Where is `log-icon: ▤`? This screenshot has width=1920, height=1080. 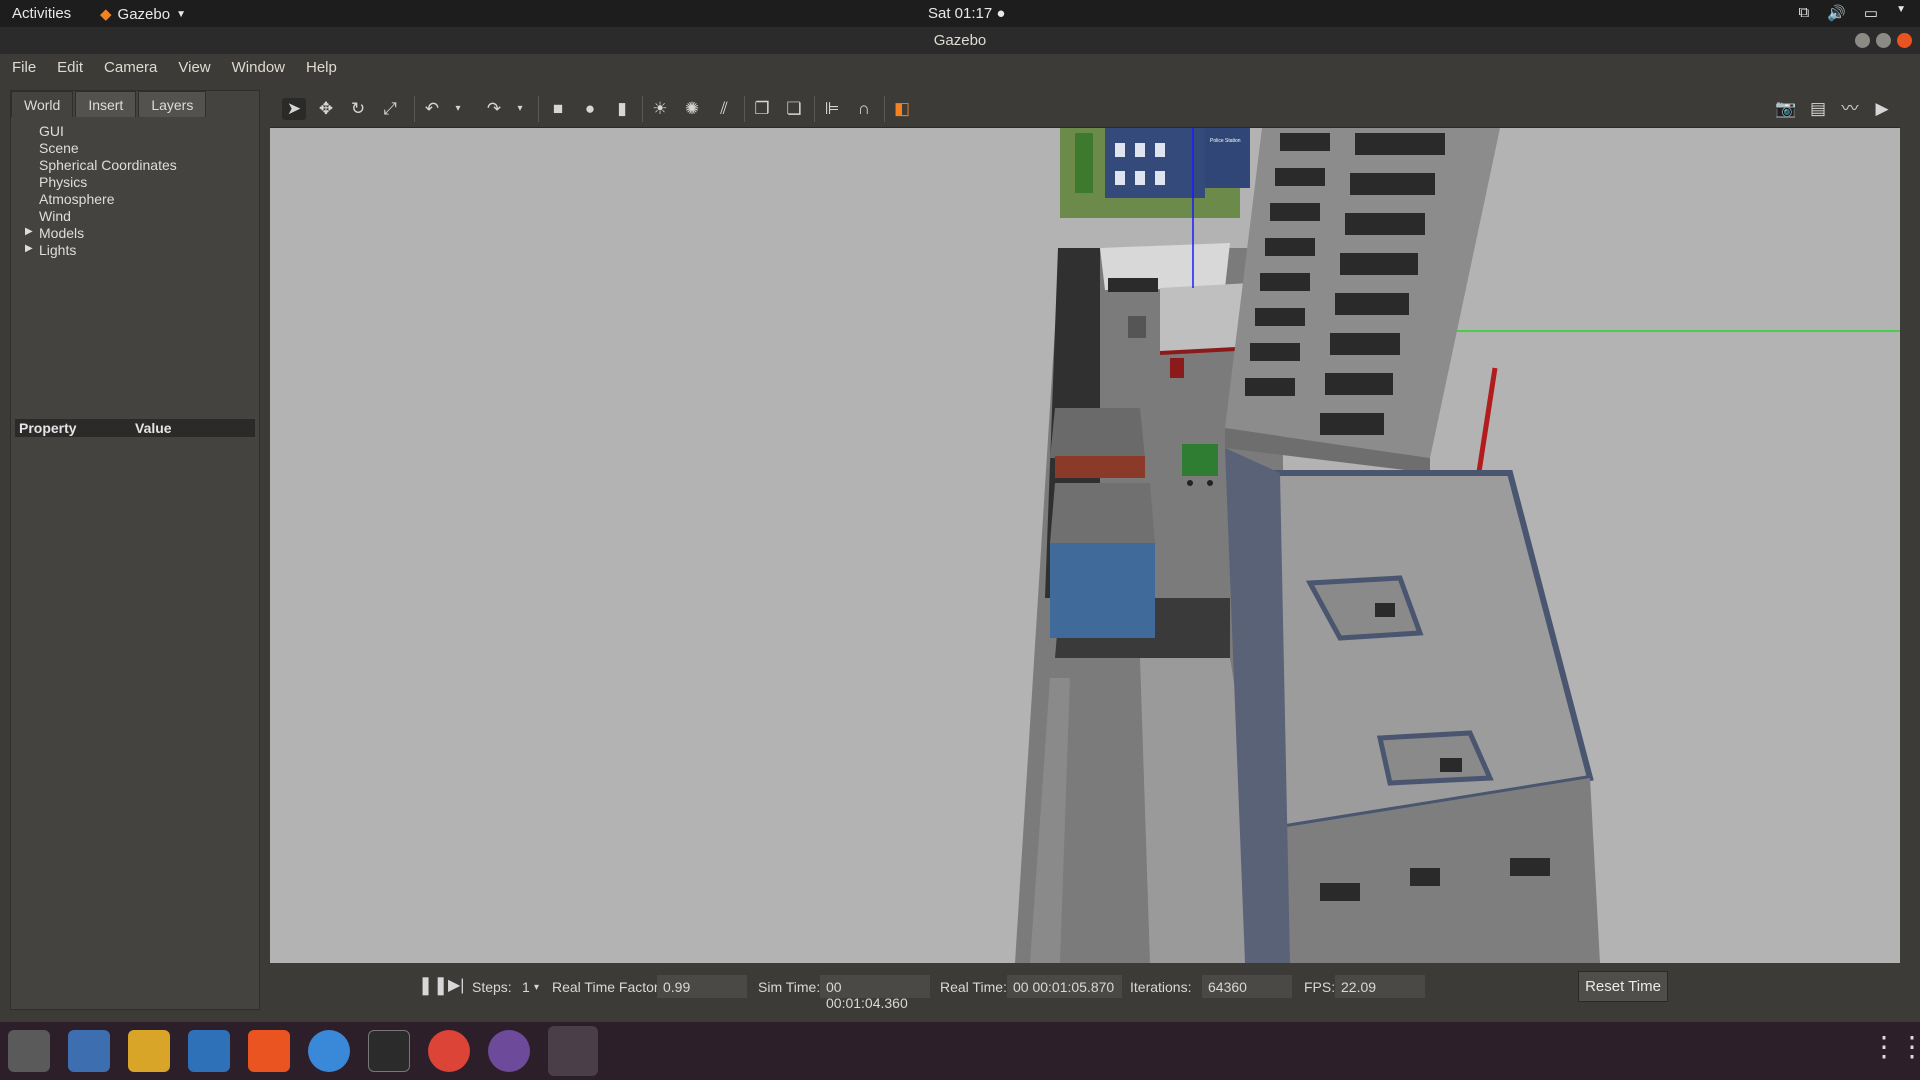 log-icon: ▤ is located at coordinates (1818, 109).